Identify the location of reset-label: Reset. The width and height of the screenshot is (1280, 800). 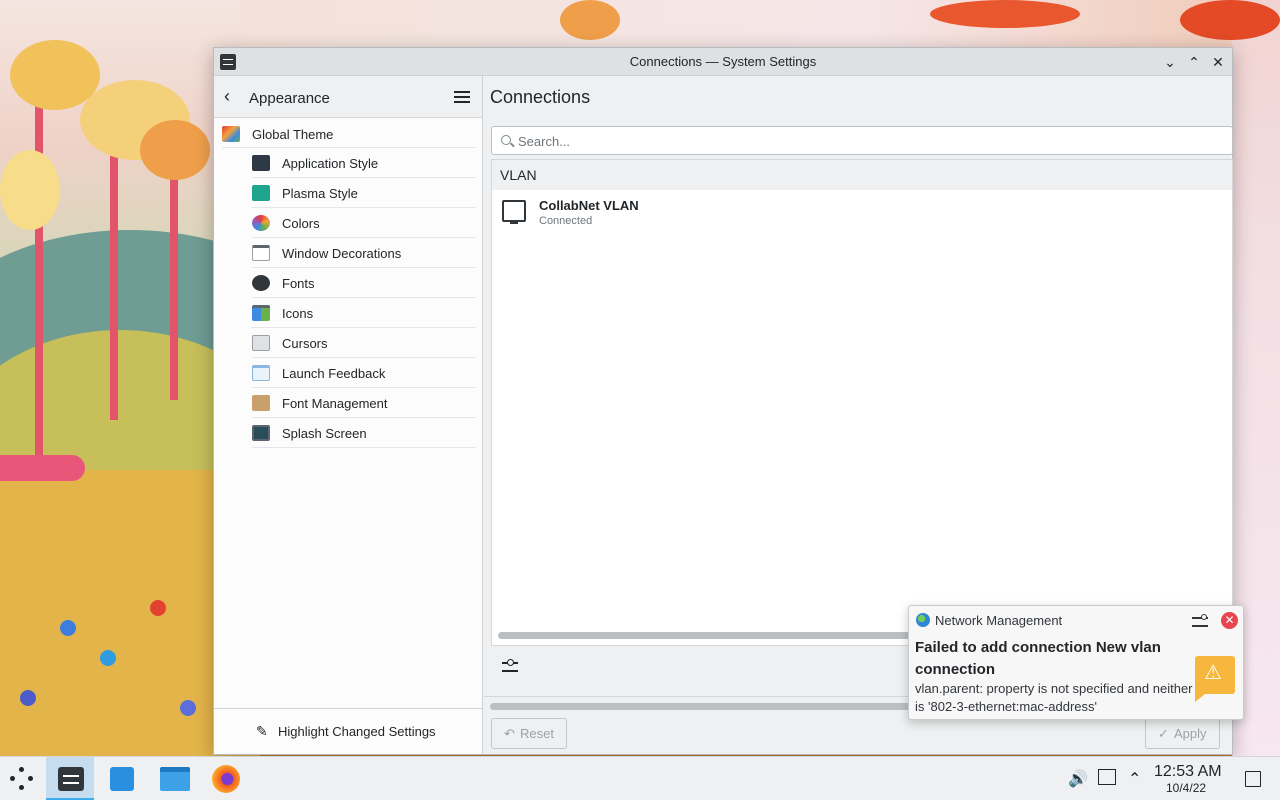
(537, 733).